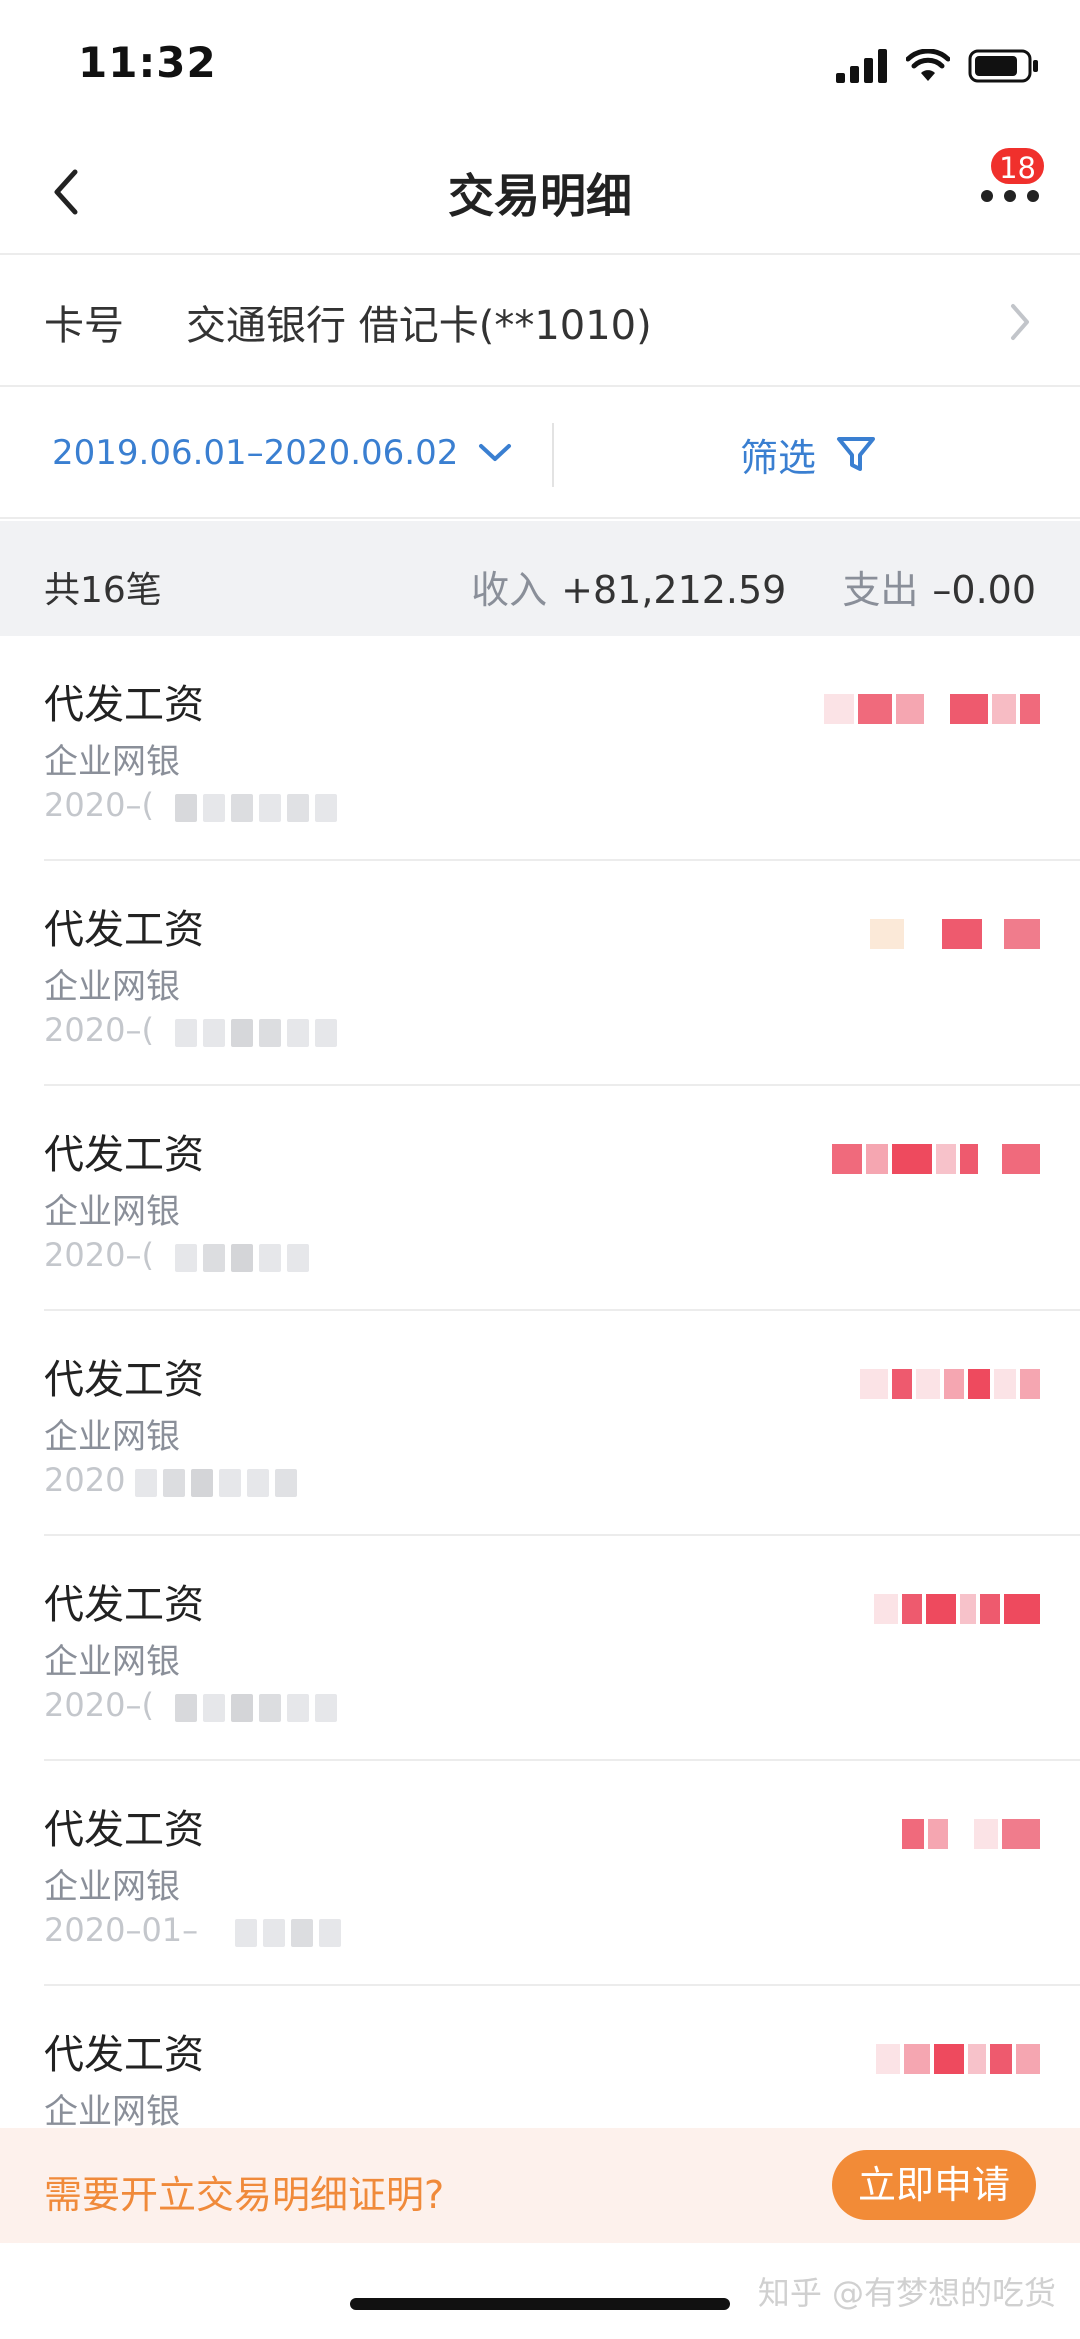  I want to click on funnel-icon, so click(856, 453).